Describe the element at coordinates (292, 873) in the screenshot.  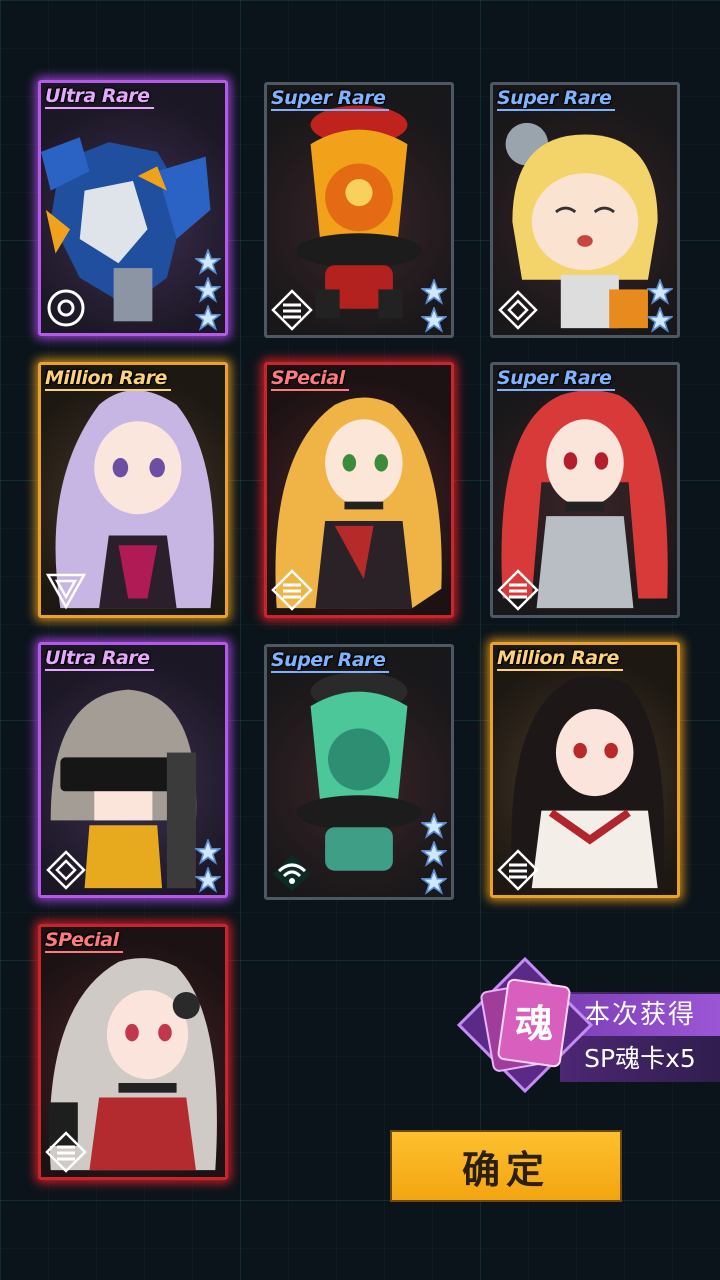
I see `wifi-icon` at that location.